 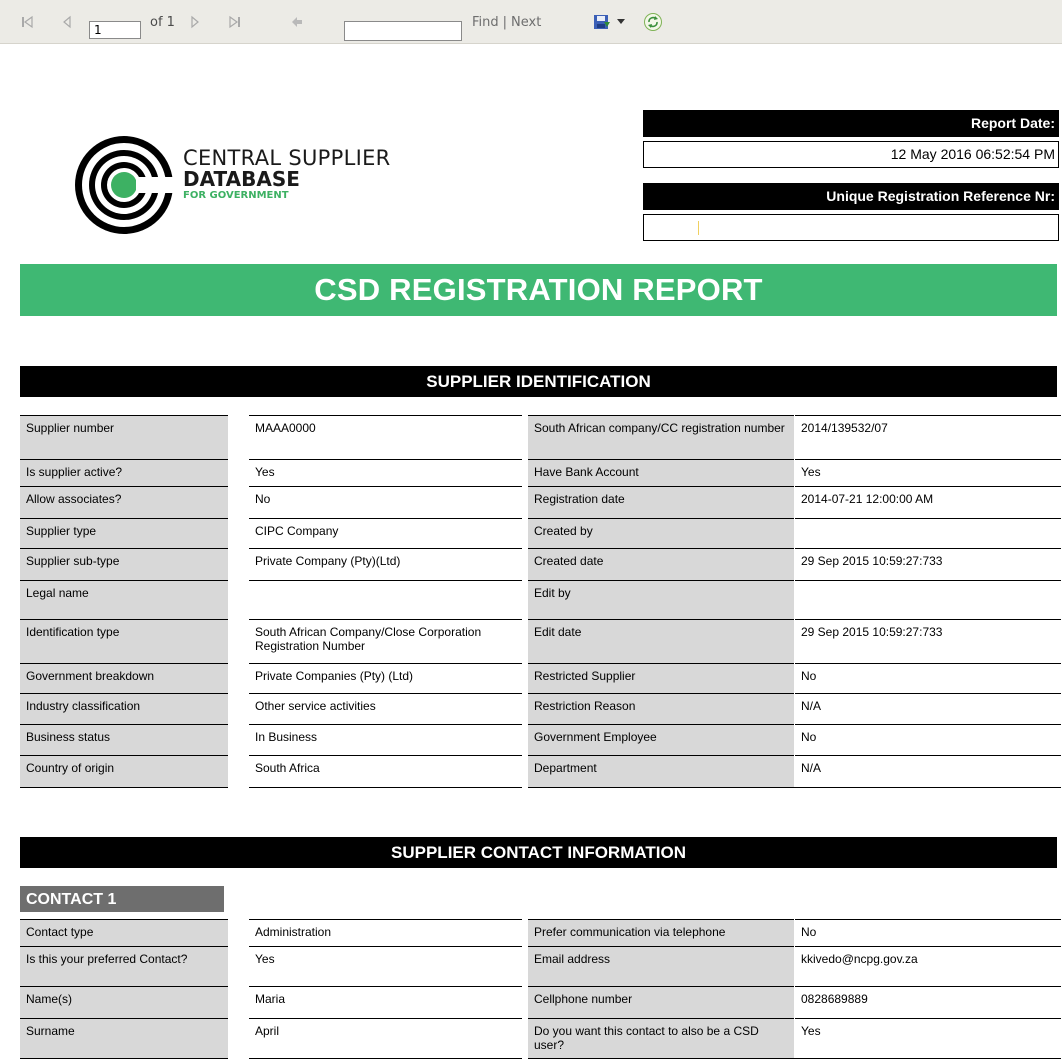 I want to click on field-label: Restriction Reason, so click(x=661, y=708).